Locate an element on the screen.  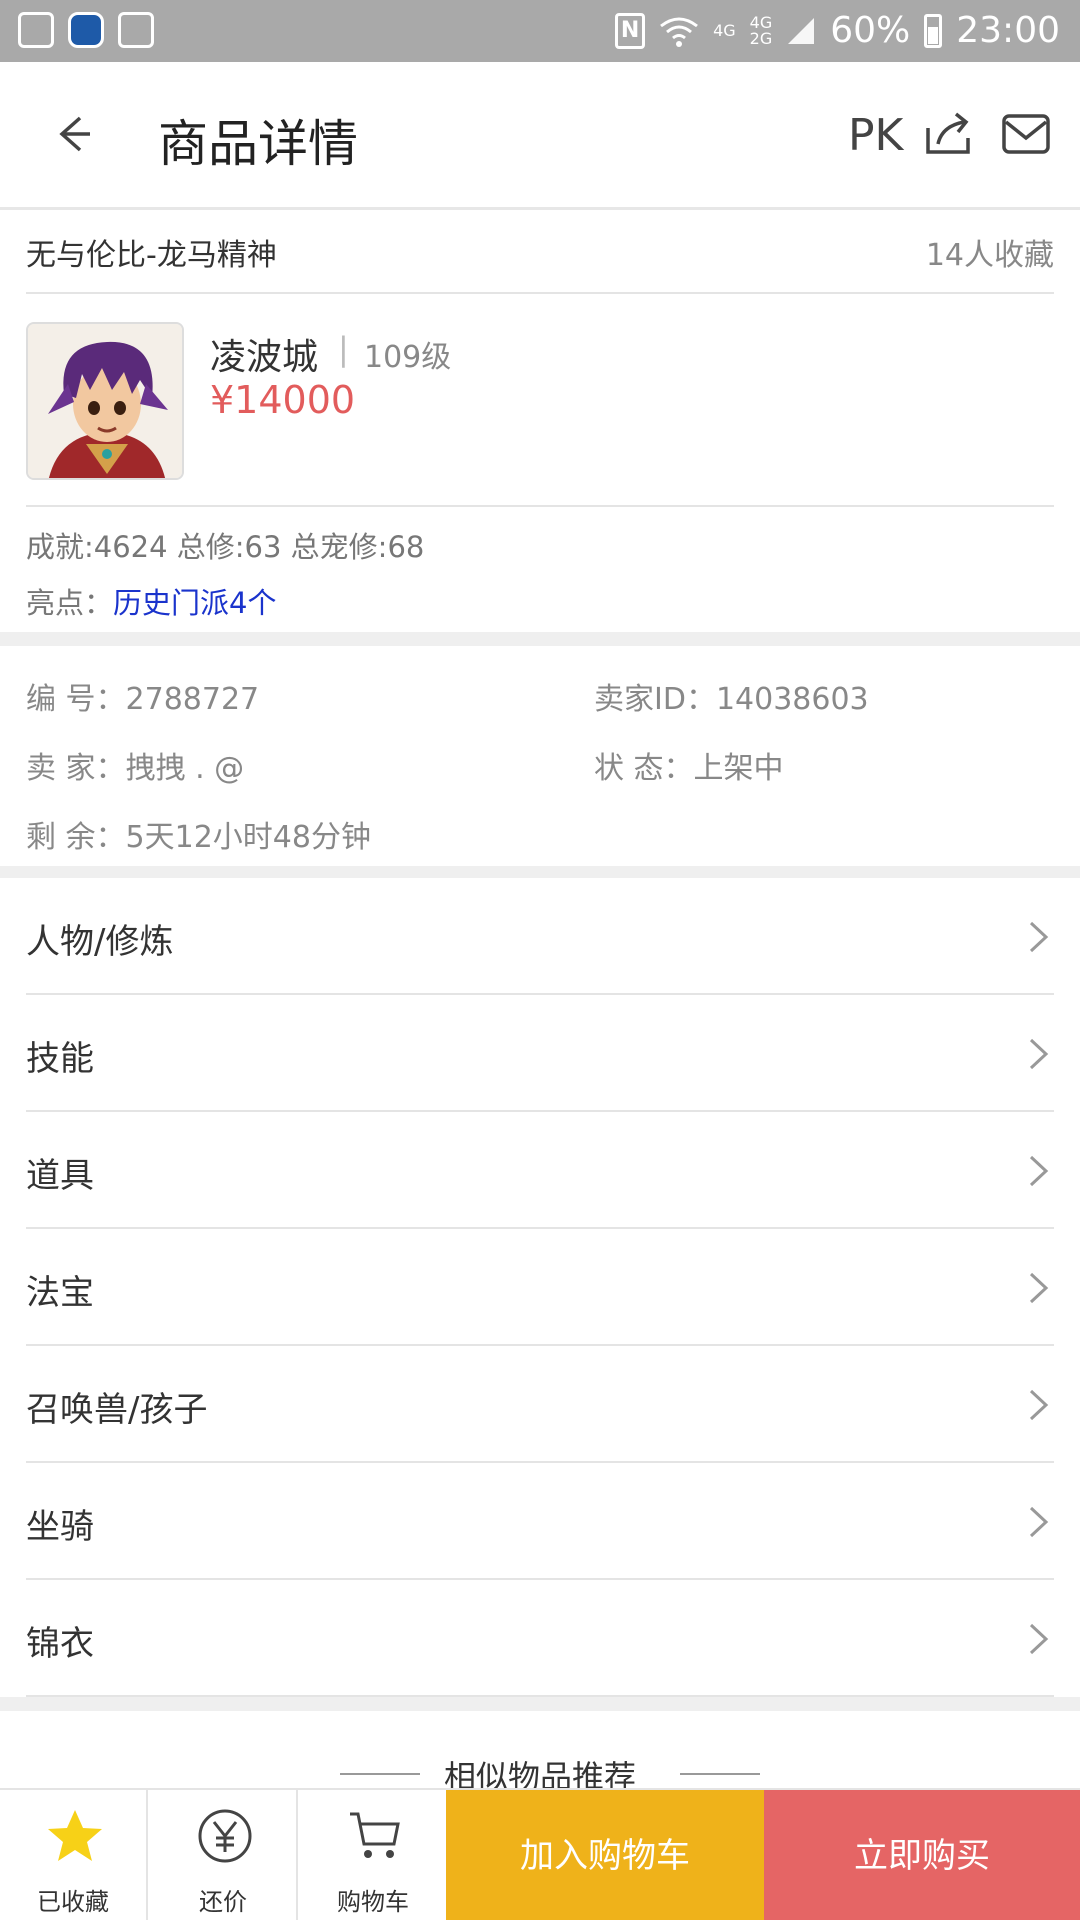
highlight-row: 亮点：历史门派4个 is located at coordinates (151, 601).